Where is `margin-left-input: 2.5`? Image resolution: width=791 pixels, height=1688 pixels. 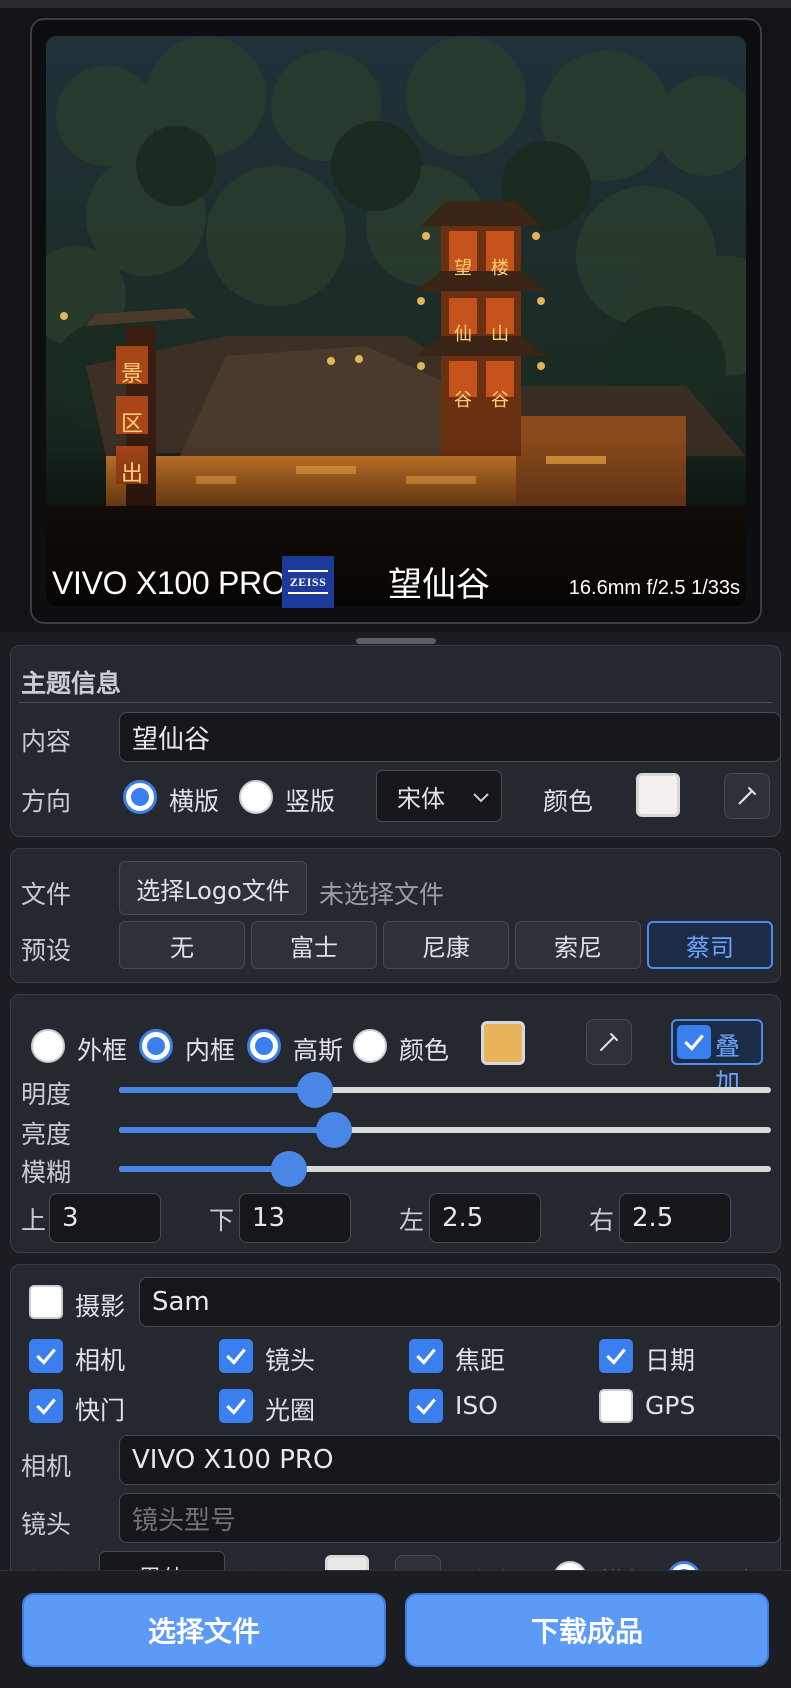
margin-left-input: 2.5 is located at coordinates (485, 1218).